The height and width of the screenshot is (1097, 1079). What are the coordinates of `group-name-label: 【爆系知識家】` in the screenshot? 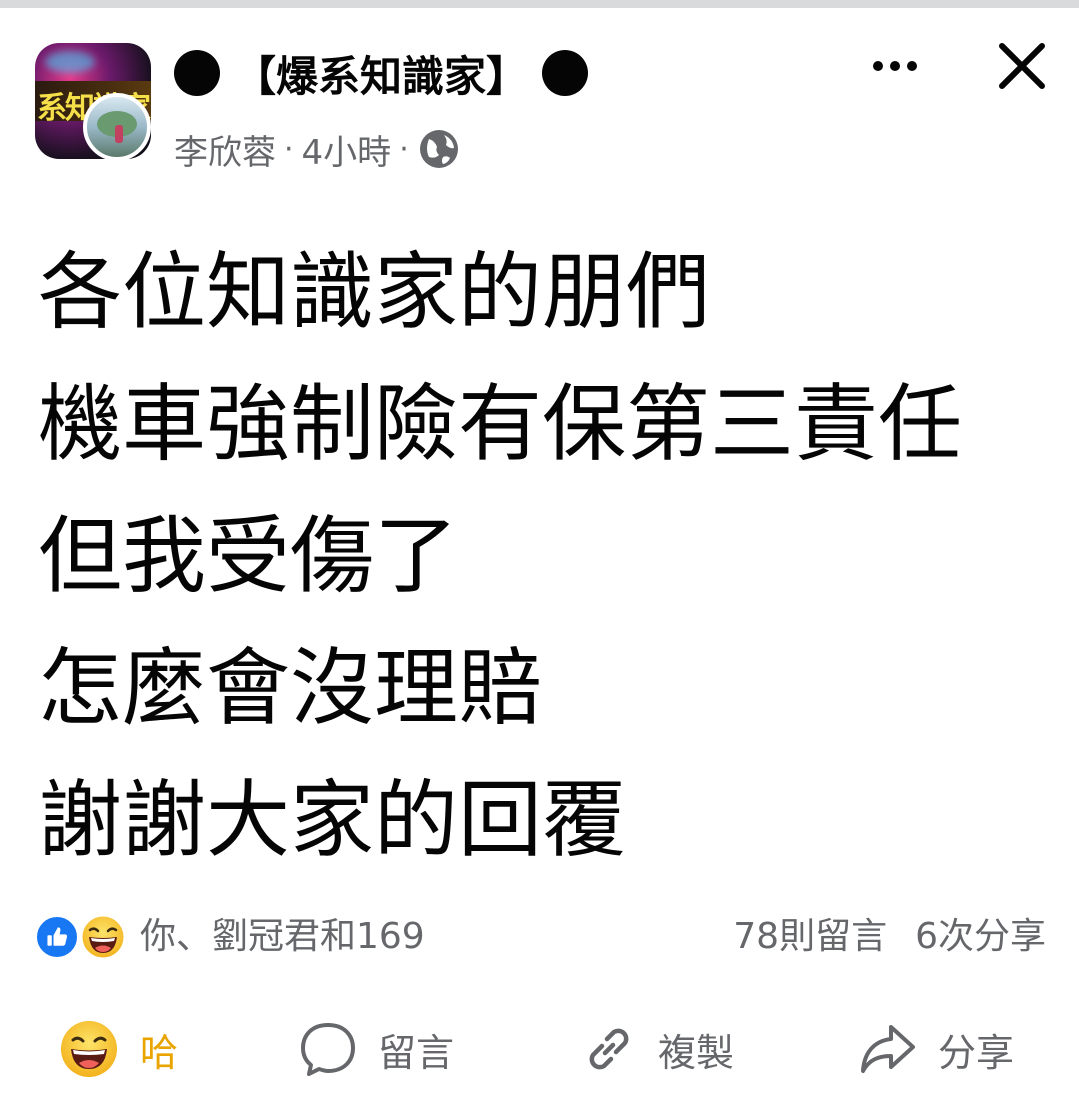 It's located at (381, 76).